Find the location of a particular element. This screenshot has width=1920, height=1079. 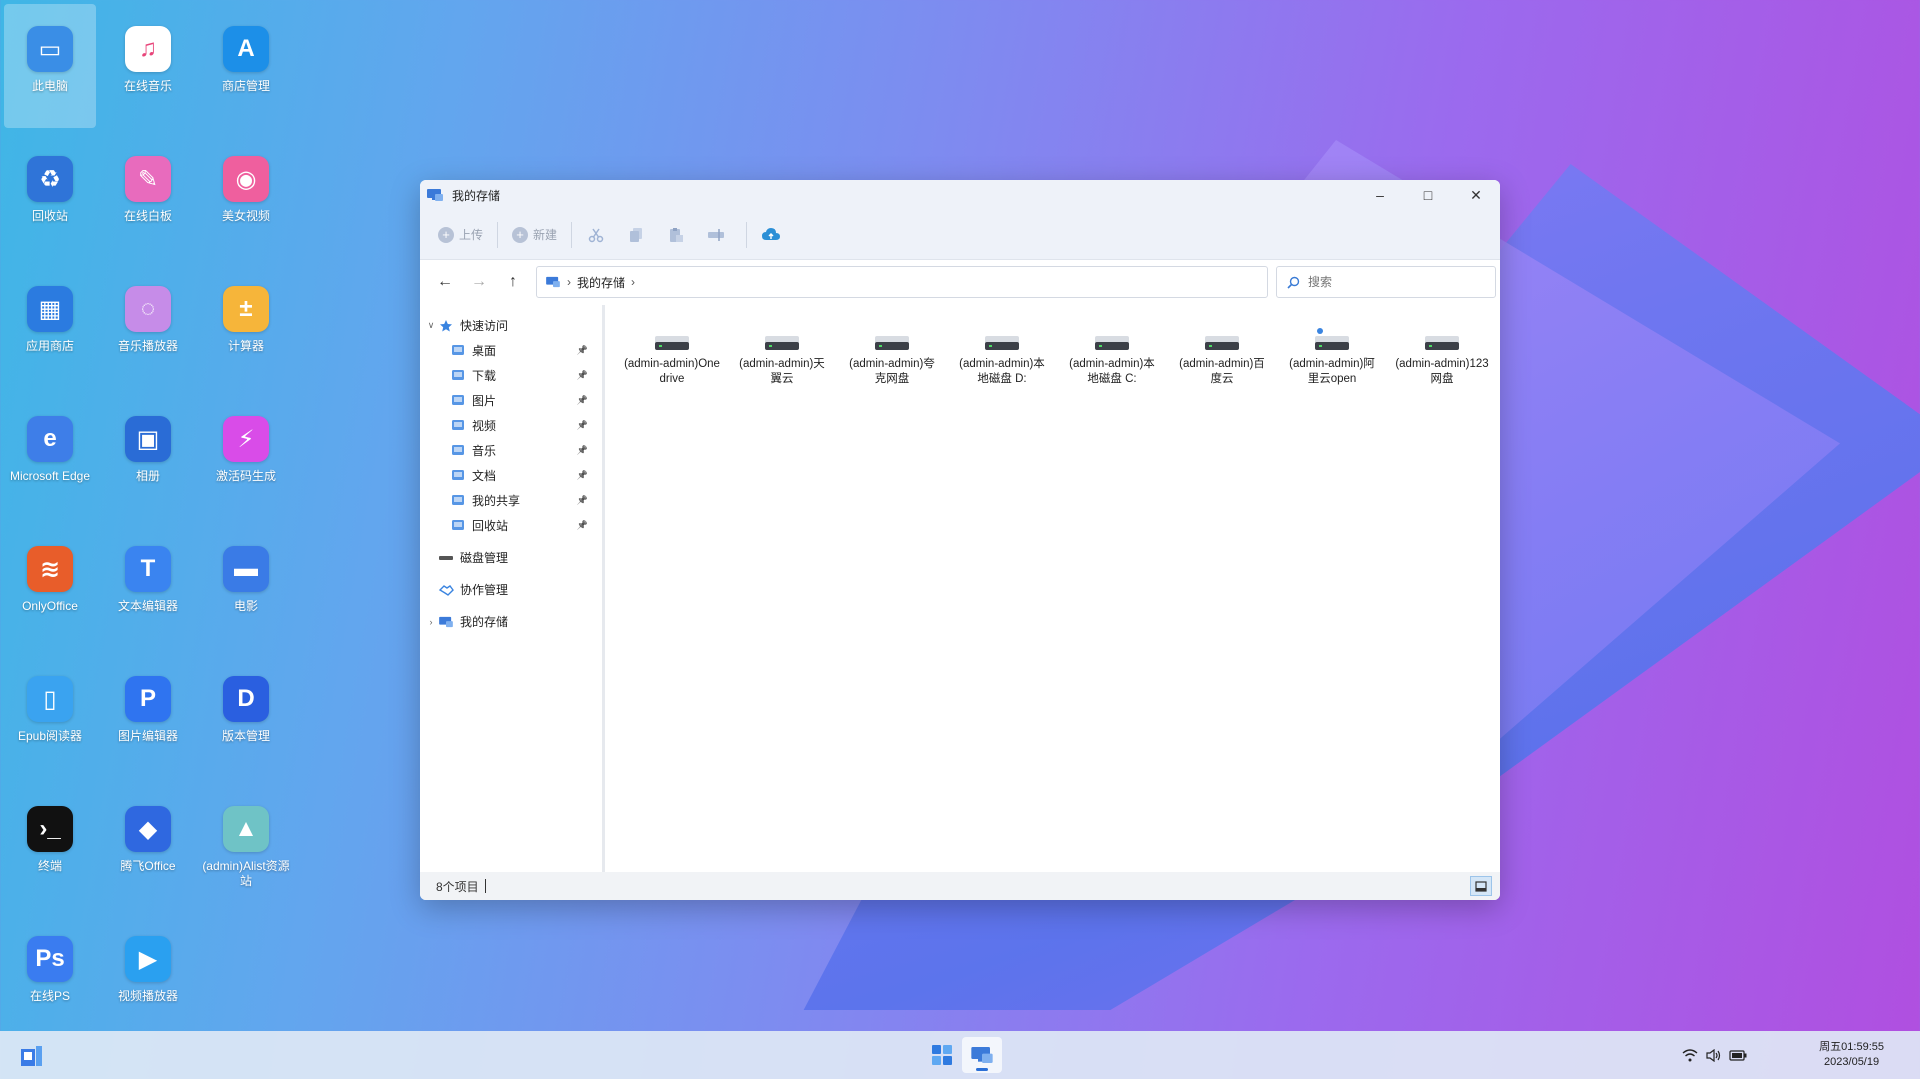

title-bar: 我的存储 – □ ✕ is located at coordinates (960, 195).